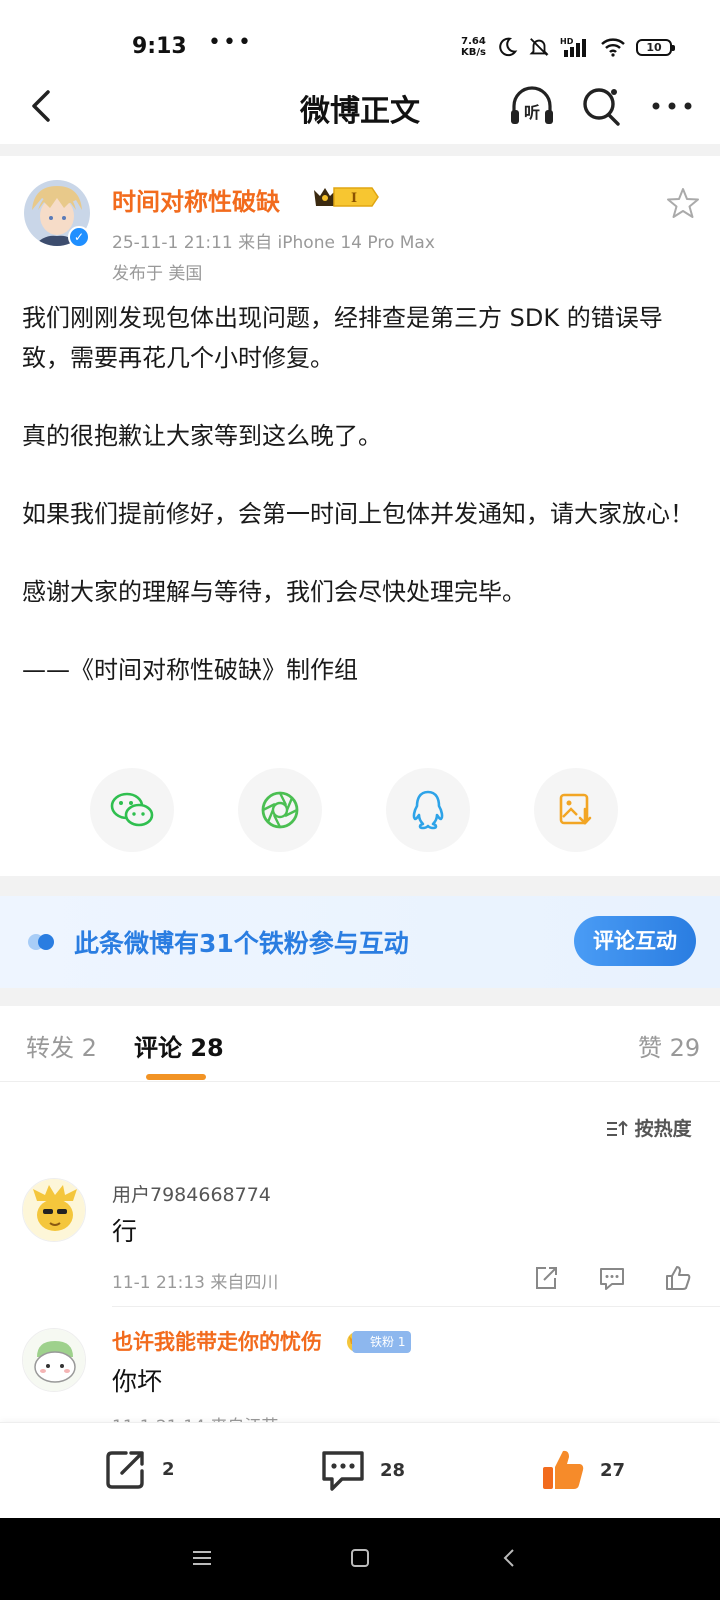  I want to click on post-meta: 25-11-1 21:11 来自 iPhone 14 Pro Max, so click(273, 243).